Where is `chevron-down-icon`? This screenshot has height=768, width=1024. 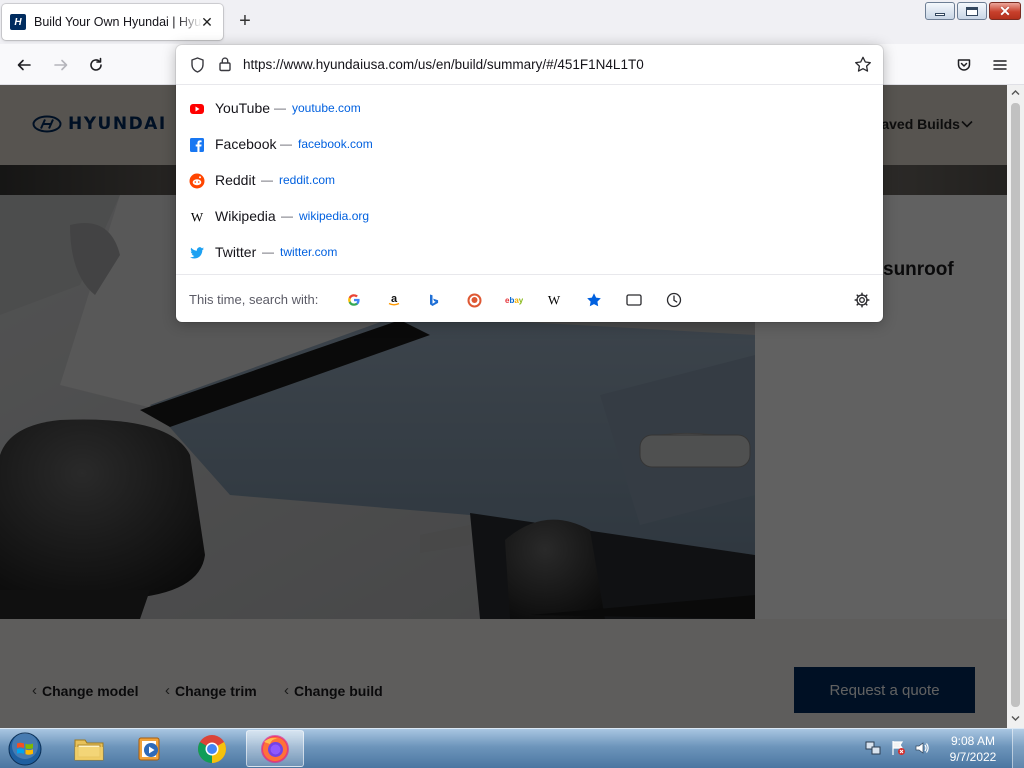 chevron-down-icon is located at coordinates (967, 124).